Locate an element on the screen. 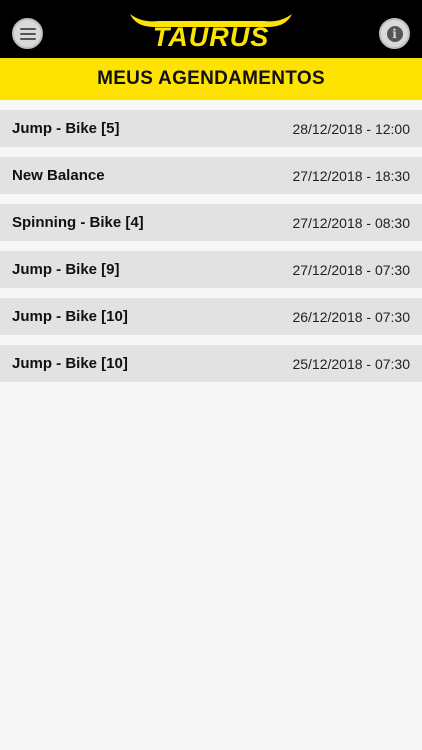  info-icon: i is located at coordinates (394, 33).